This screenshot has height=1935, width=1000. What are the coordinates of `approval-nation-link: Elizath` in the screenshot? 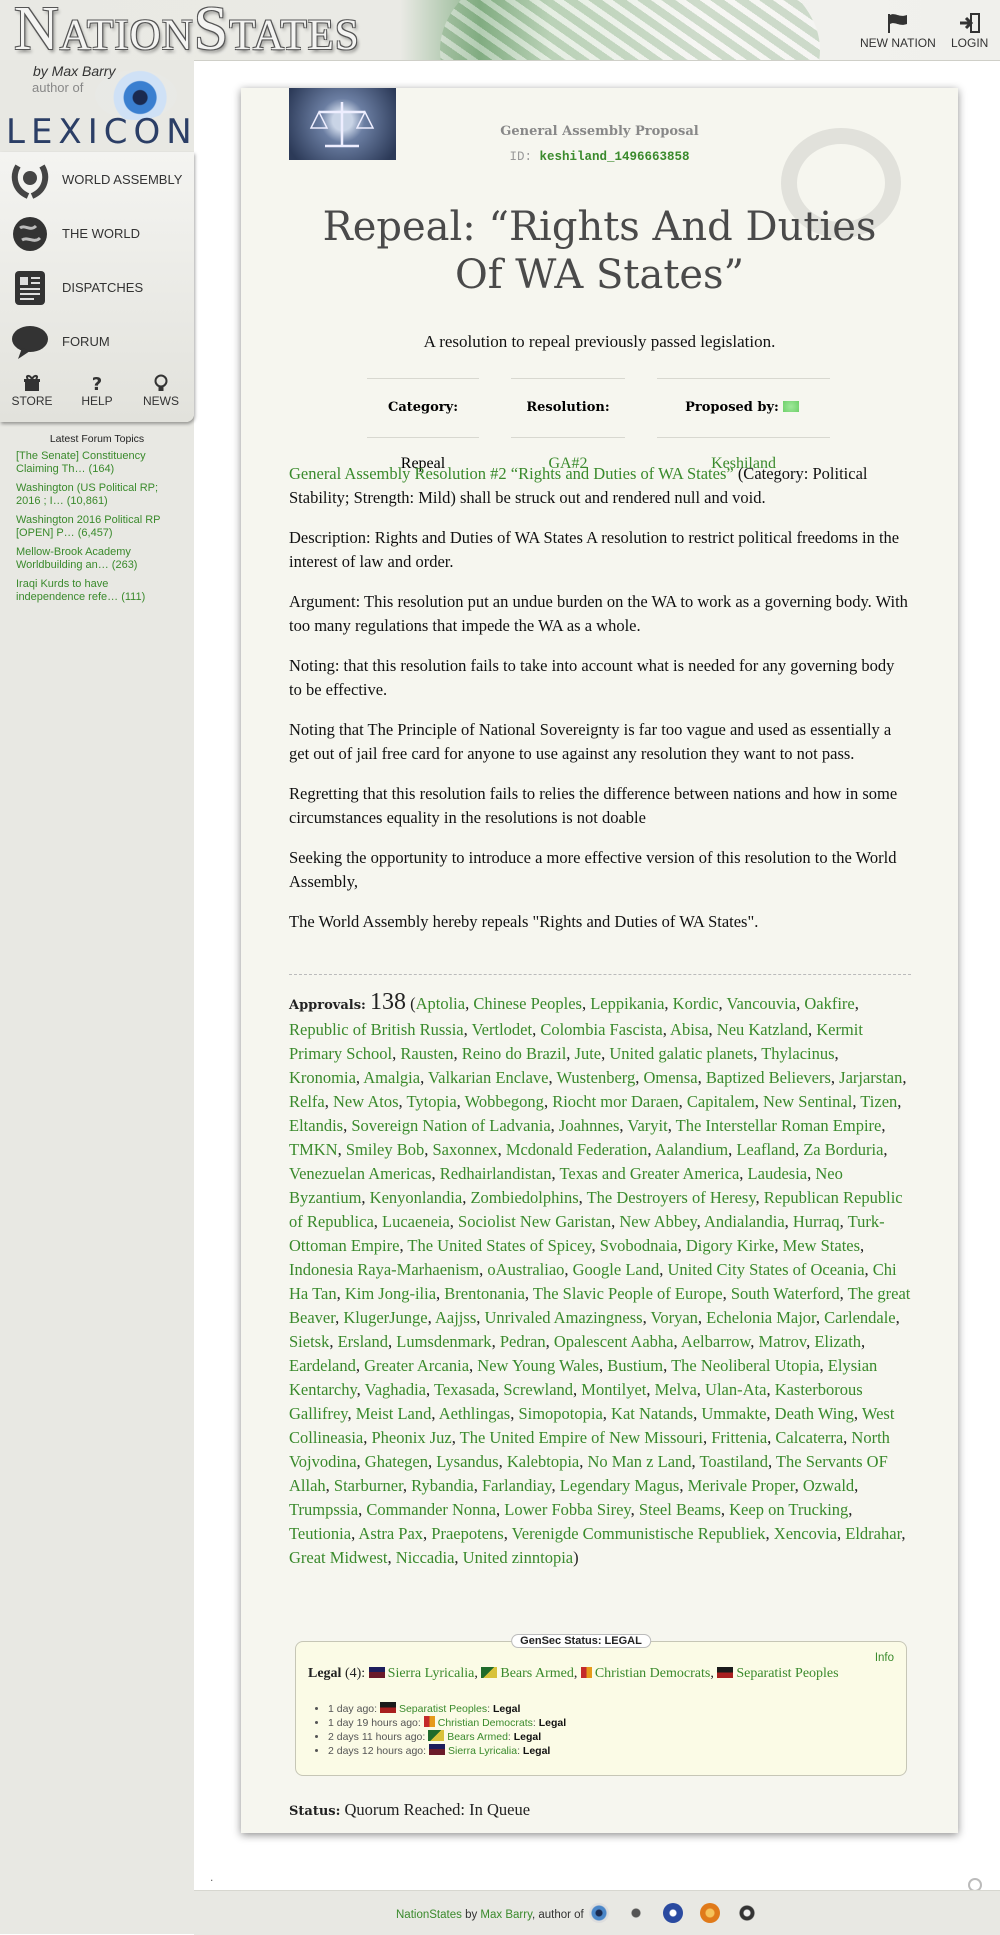 It's located at (837, 1341).